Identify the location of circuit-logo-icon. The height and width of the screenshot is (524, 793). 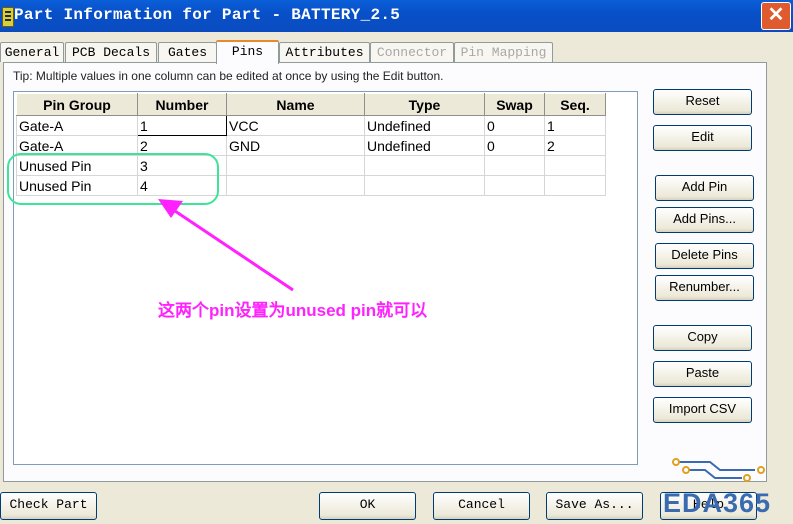
(718, 470).